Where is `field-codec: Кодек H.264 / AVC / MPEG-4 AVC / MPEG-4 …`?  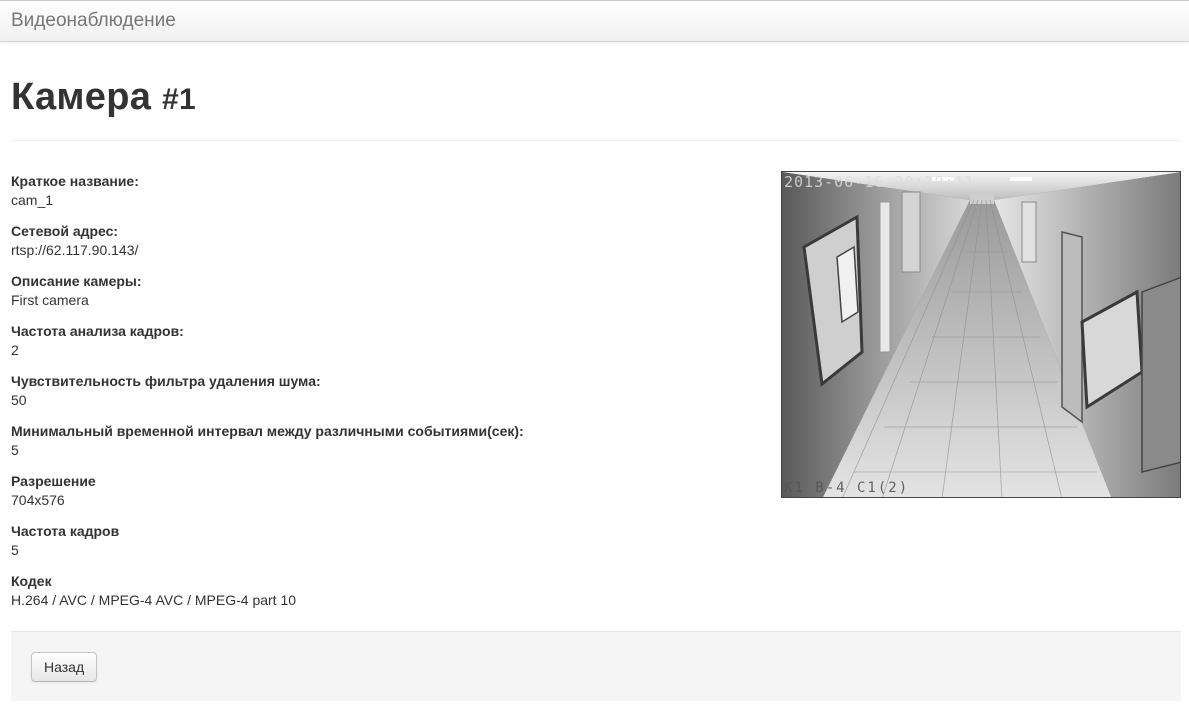 field-codec: Кодек H.264 / AVC / MPEG-4 AVC / MPEG-4 … is located at coordinates (381, 597).